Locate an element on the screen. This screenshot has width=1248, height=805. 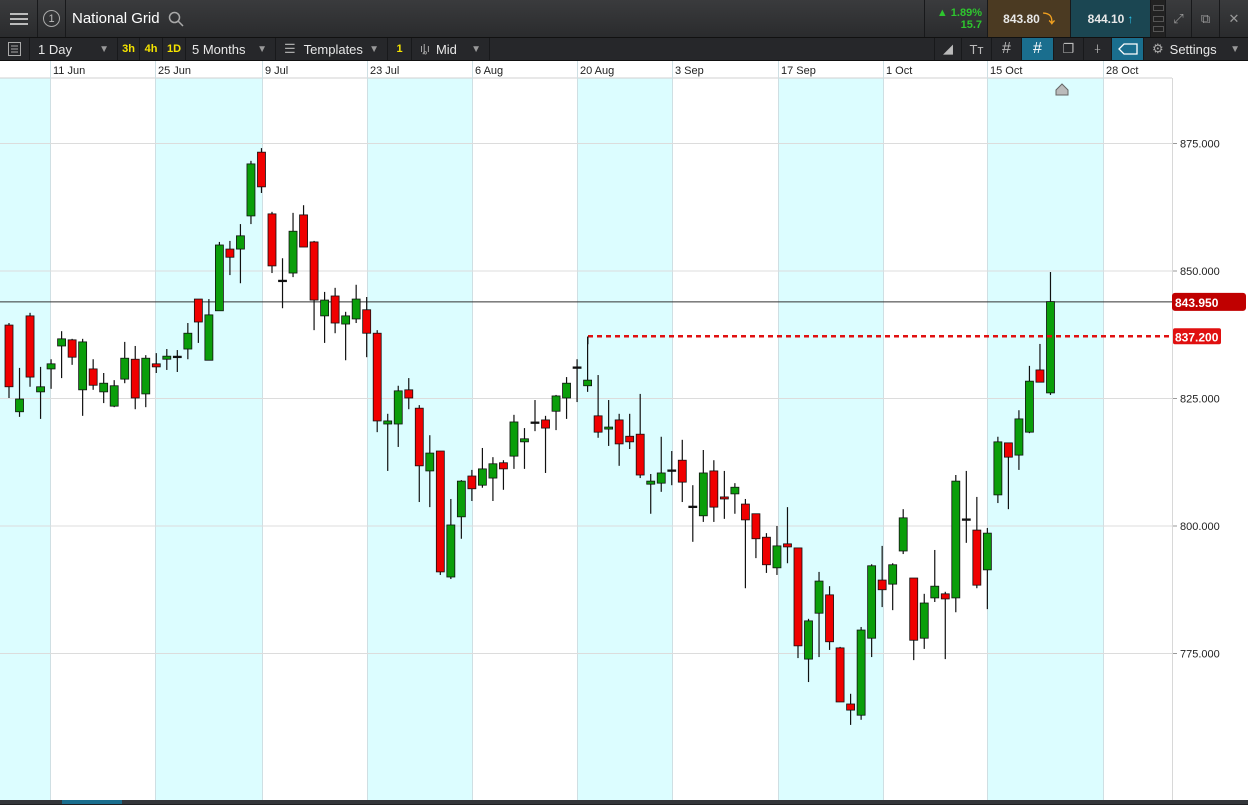
candle-tool-icon: ⍭ is located at coordinates (1097, 48).